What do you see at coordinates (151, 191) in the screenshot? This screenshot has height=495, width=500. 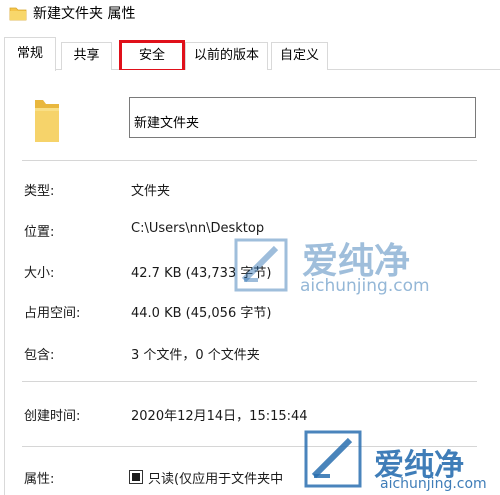 I see `type-value: 文件夹` at bounding box center [151, 191].